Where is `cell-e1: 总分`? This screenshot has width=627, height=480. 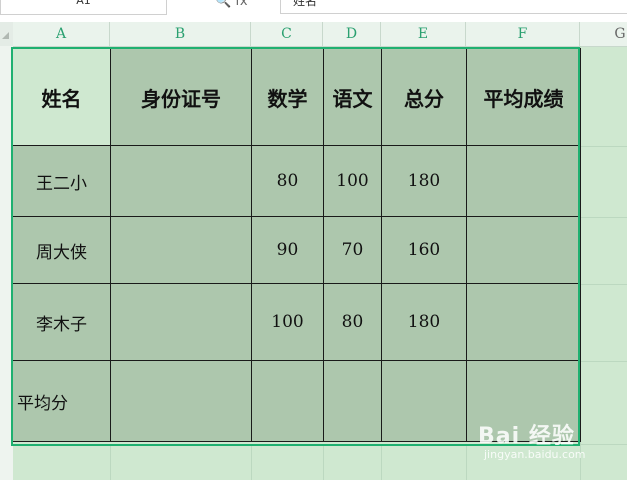 cell-e1: 总分 is located at coordinates (424, 97).